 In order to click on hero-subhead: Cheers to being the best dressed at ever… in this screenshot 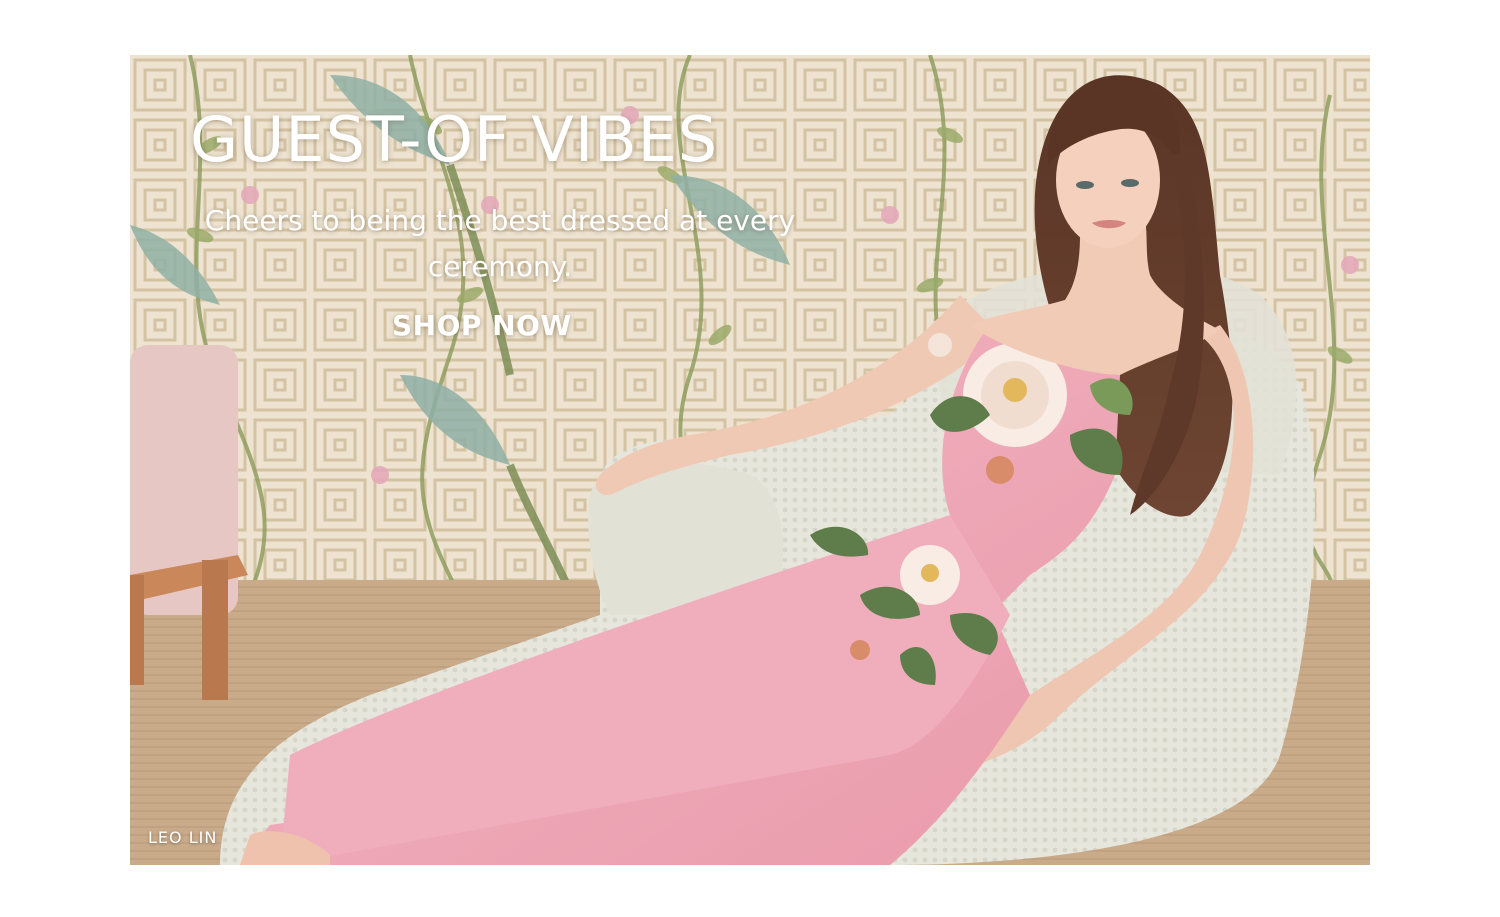, I will do `click(500, 243)`.